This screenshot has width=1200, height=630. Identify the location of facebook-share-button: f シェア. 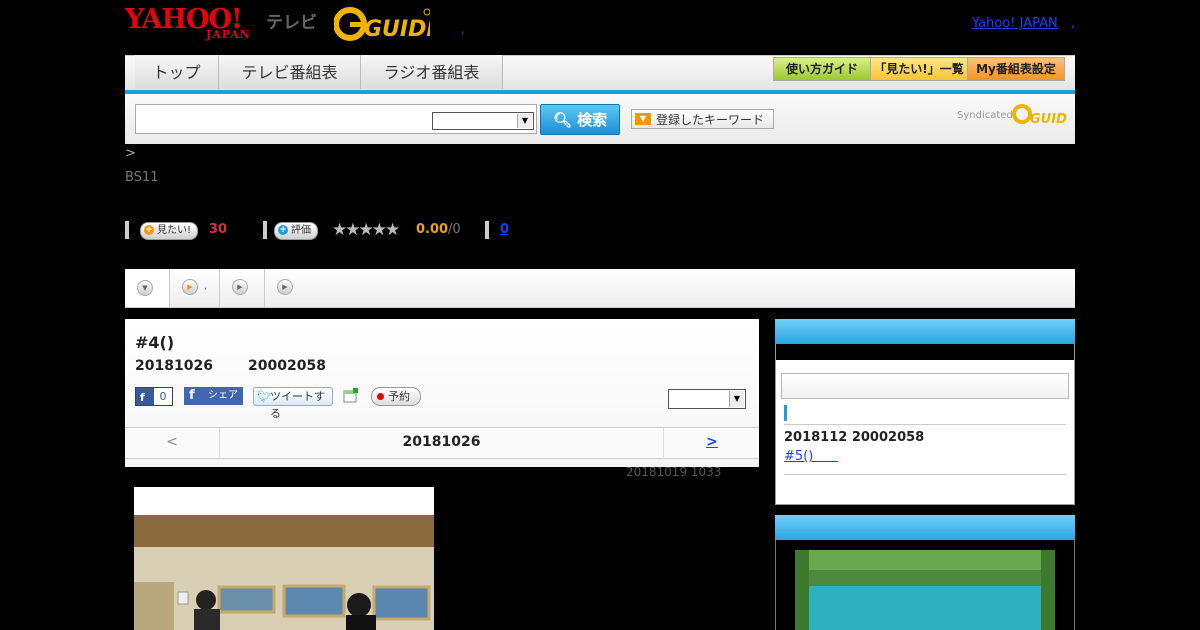
(213, 396).